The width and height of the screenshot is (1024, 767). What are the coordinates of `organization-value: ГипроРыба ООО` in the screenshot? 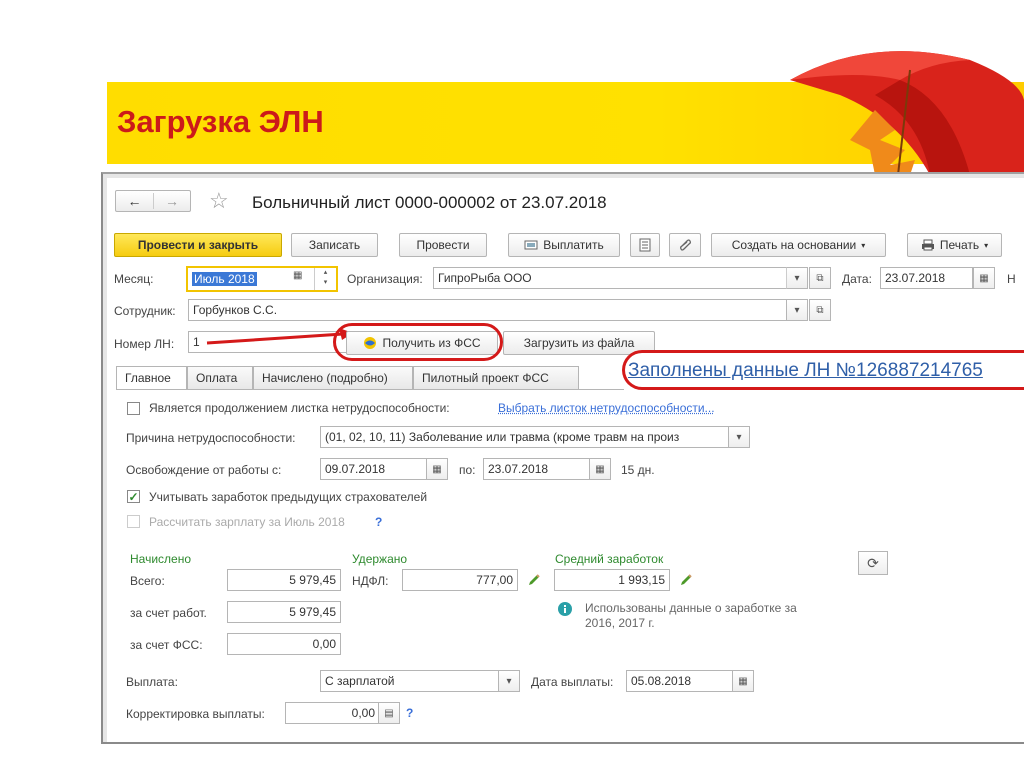 It's located at (485, 278).